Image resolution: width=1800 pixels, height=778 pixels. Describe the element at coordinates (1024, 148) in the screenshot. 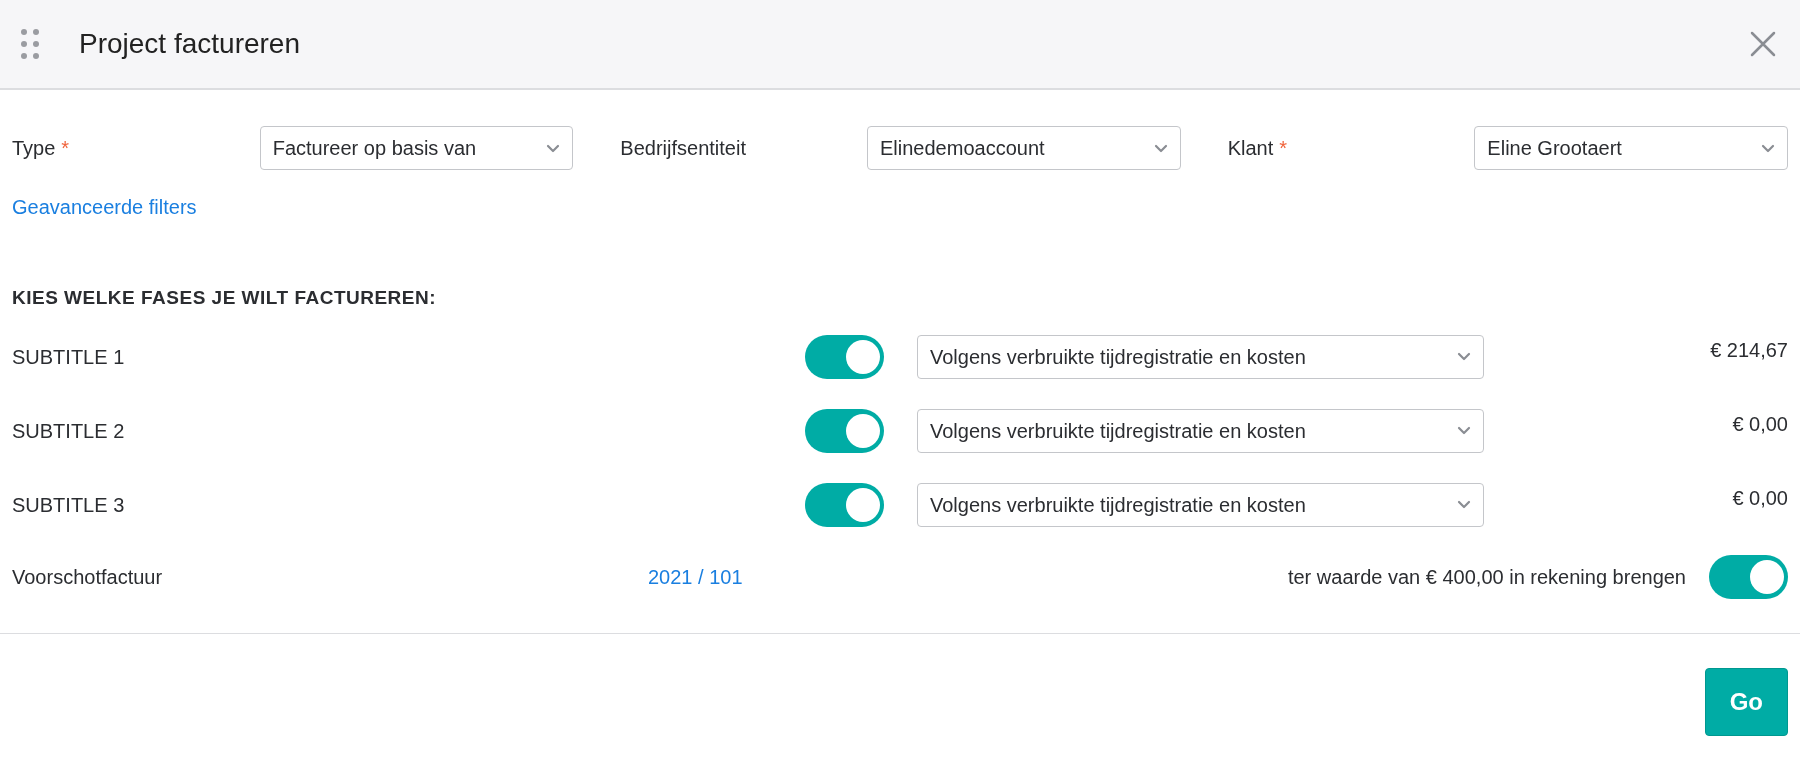

I see `select-dropdown: Elinedemoaccount` at that location.